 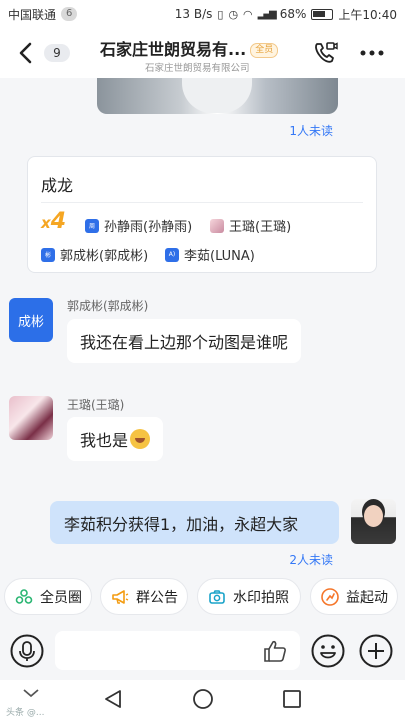 I want to click on message-bubble: 我也是, so click(x=115, y=439).